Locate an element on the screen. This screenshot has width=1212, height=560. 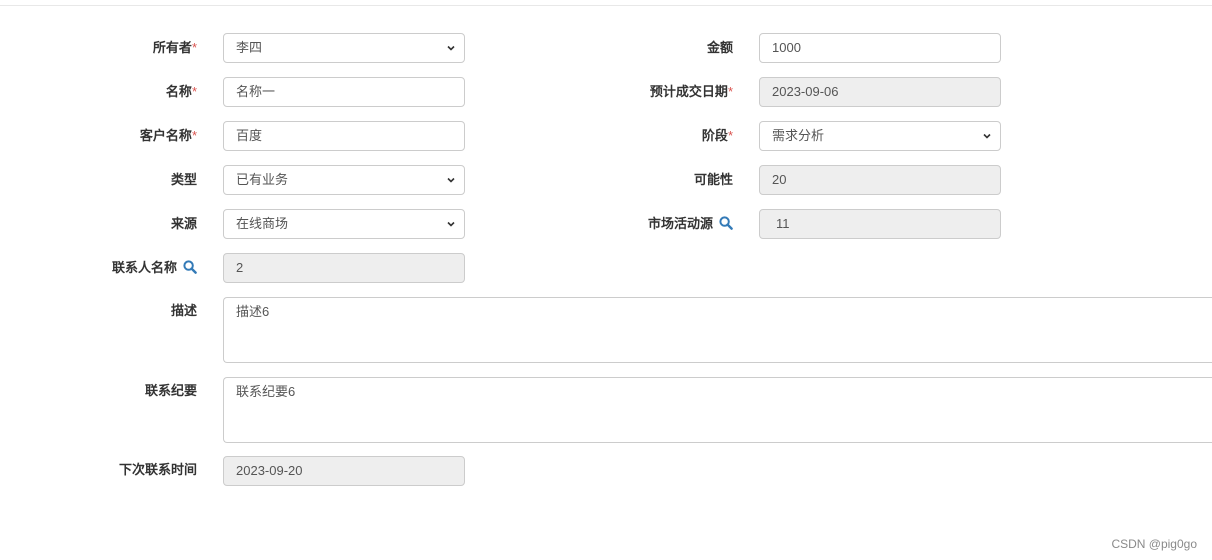
type-select: 已有业务 is located at coordinates (344, 180).